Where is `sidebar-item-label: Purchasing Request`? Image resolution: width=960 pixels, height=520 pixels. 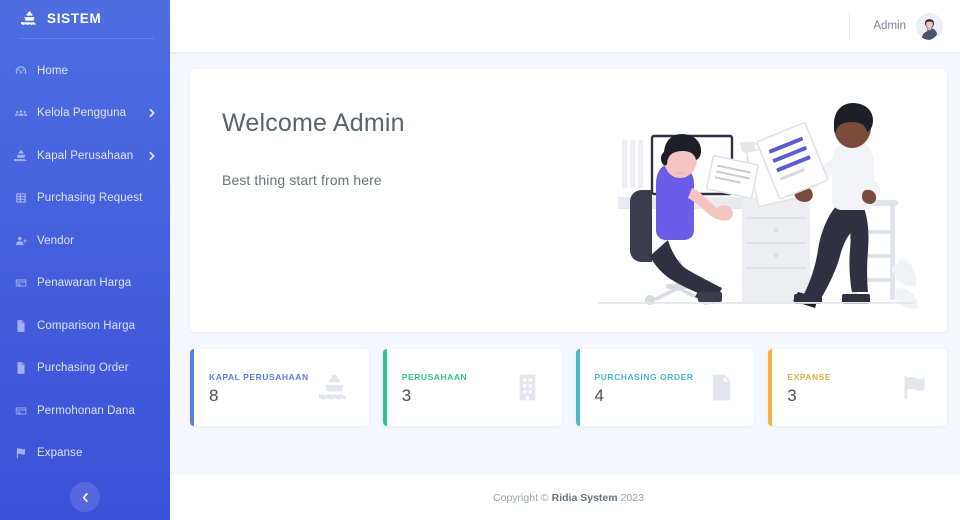
sidebar-item-label: Purchasing Request is located at coordinates (90, 198).